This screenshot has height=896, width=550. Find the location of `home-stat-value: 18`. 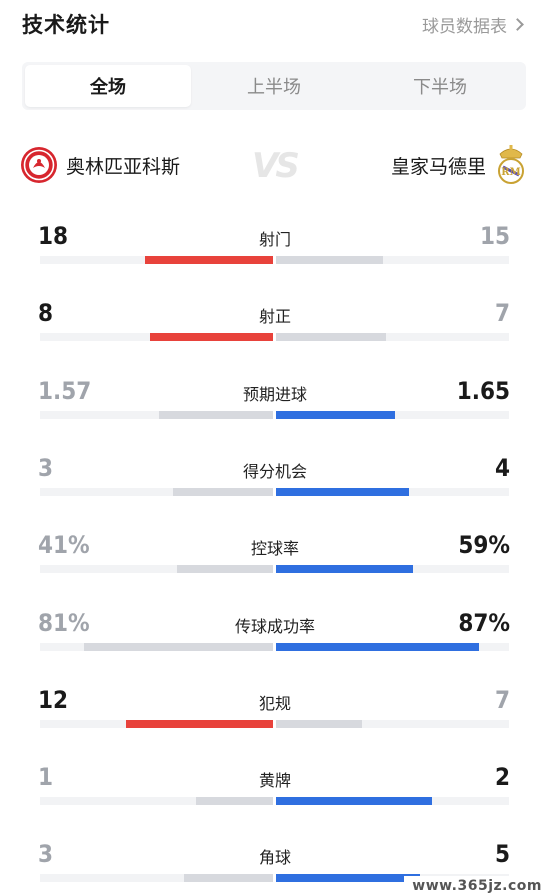

home-stat-value: 18 is located at coordinates (53, 236).